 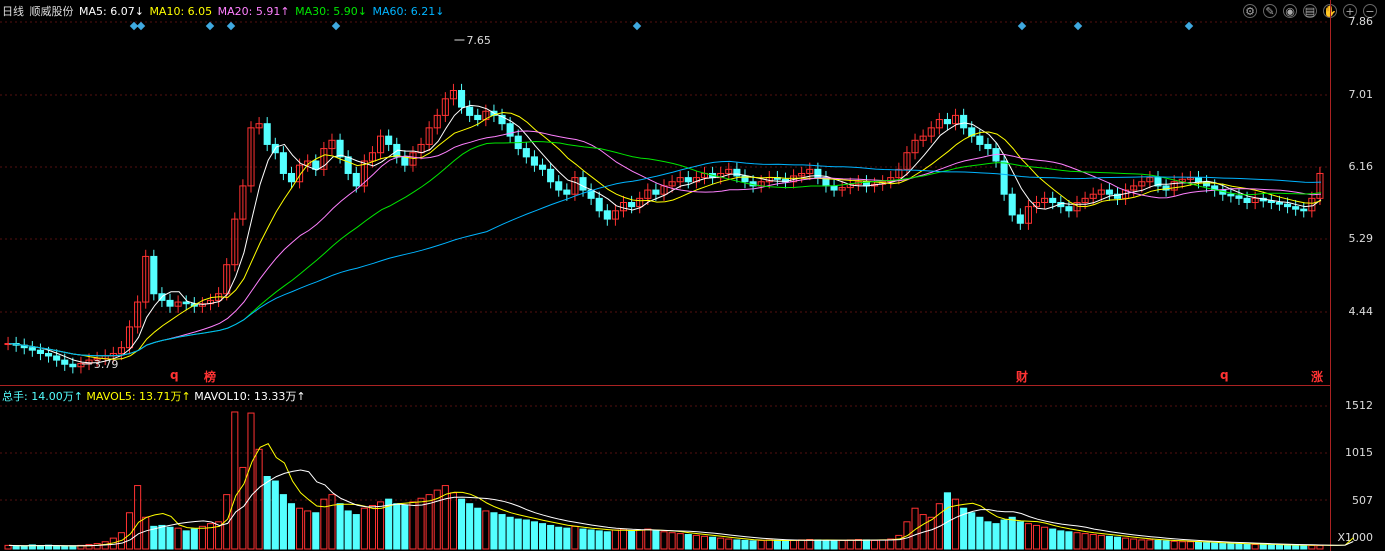 What do you see at coordinates (1330, 275) in the screenshot?
I see `axis-divider` at bounding box center [1330, 275].